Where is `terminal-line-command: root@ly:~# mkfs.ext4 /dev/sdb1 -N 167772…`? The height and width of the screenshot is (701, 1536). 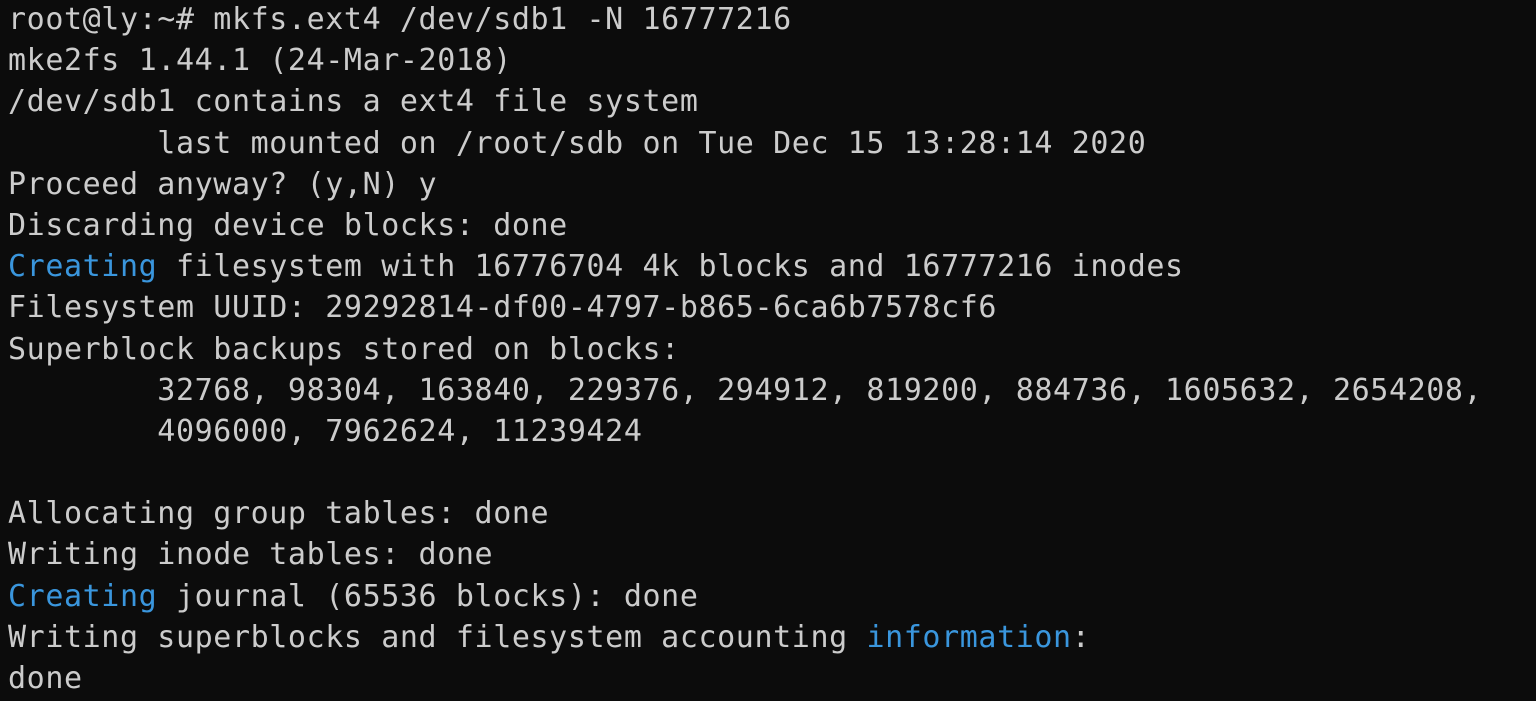
terminal-line-command: root@ly:~# mkfs.ext4 /dev/sdb1 -N 167772… is located at coordinates (400, 19).